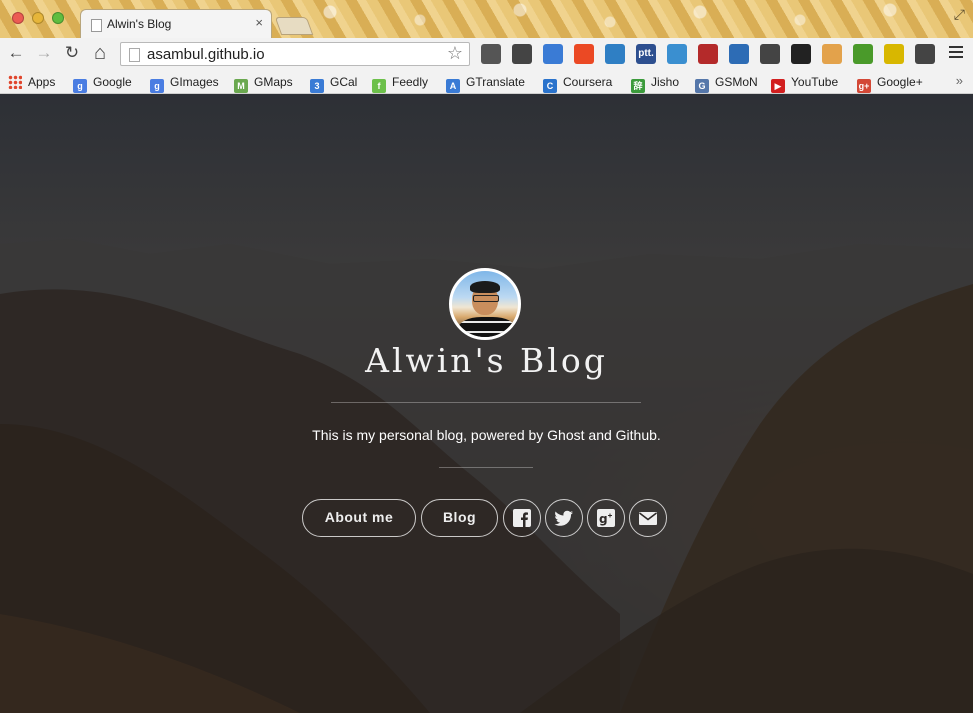  What do you see at coordinates (379, 86) in the screenshot?
I see `feedly-icon: f` at bounding box center [379, 86].